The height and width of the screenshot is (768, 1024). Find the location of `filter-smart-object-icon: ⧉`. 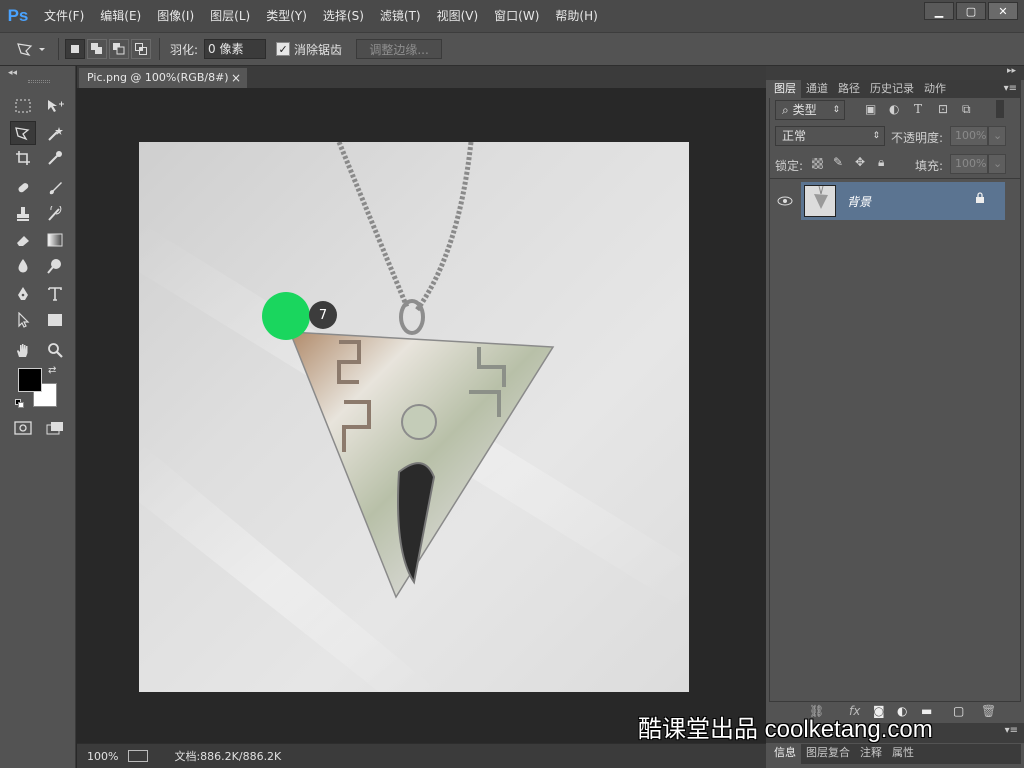

filter-smart-object-icon: ⧉ is located at coordinates (966, 109).